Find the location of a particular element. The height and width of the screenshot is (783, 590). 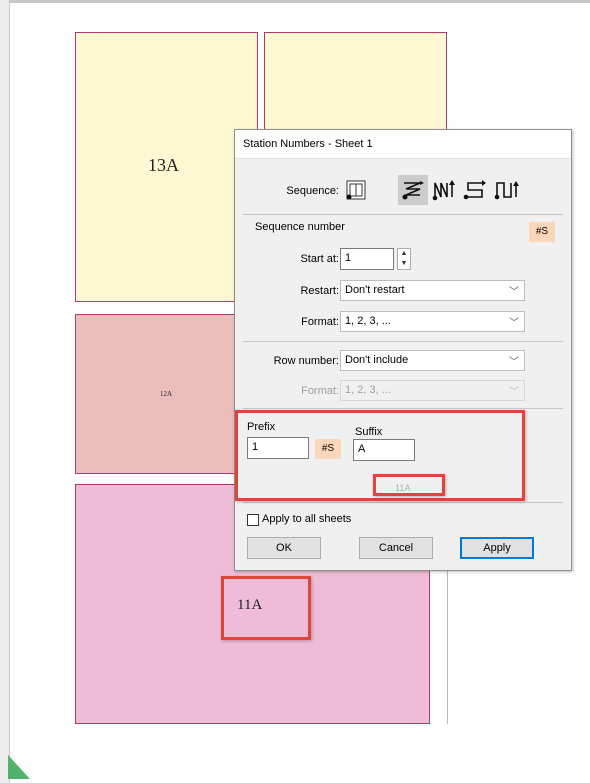

row-format-select: 1, 2, 3, ... ﹀ is located at coordinates (432, 390).